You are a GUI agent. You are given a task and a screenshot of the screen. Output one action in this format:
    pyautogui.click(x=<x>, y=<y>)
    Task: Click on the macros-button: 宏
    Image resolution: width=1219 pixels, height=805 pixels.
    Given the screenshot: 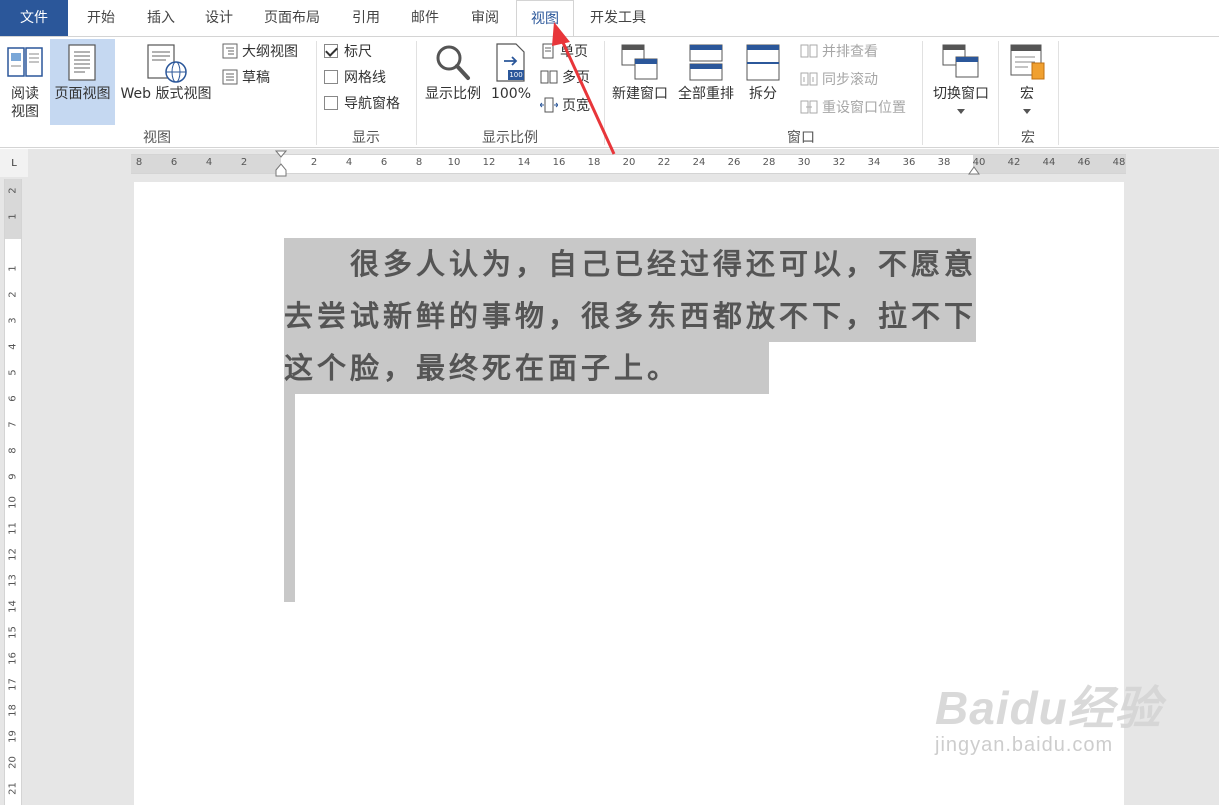 What is the action you would take?
    pyautogui.click(x=1027, y=82)
    